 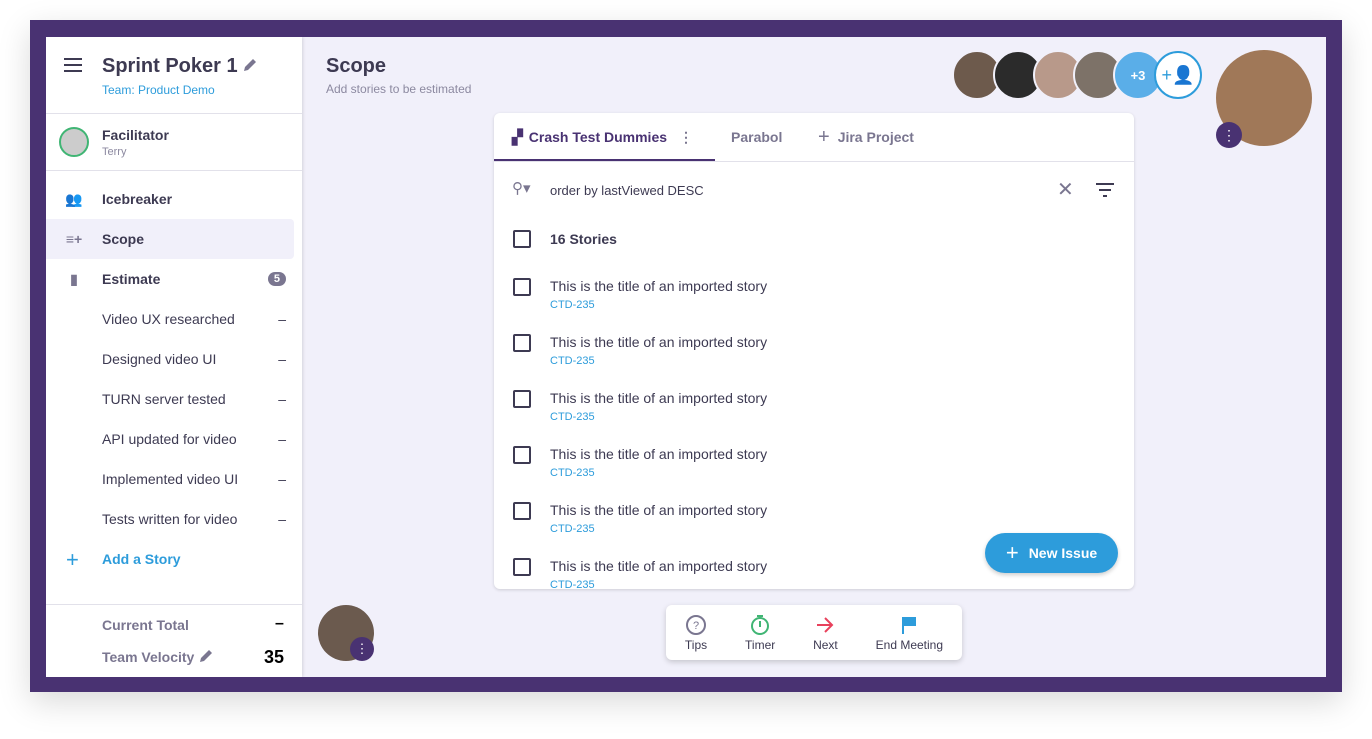 What do you see at coordinates (135, 135) in the screenshot?
I see `facilitator-label: Facilitator` at bounding box center [135, 135].